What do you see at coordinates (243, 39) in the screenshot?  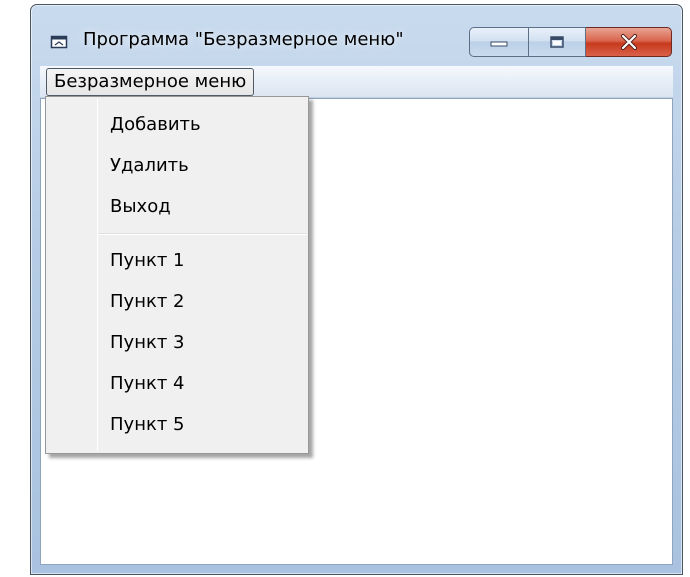 I see `window-title: Программа "Безразмерное меню"` at bounding box center [243, 39].